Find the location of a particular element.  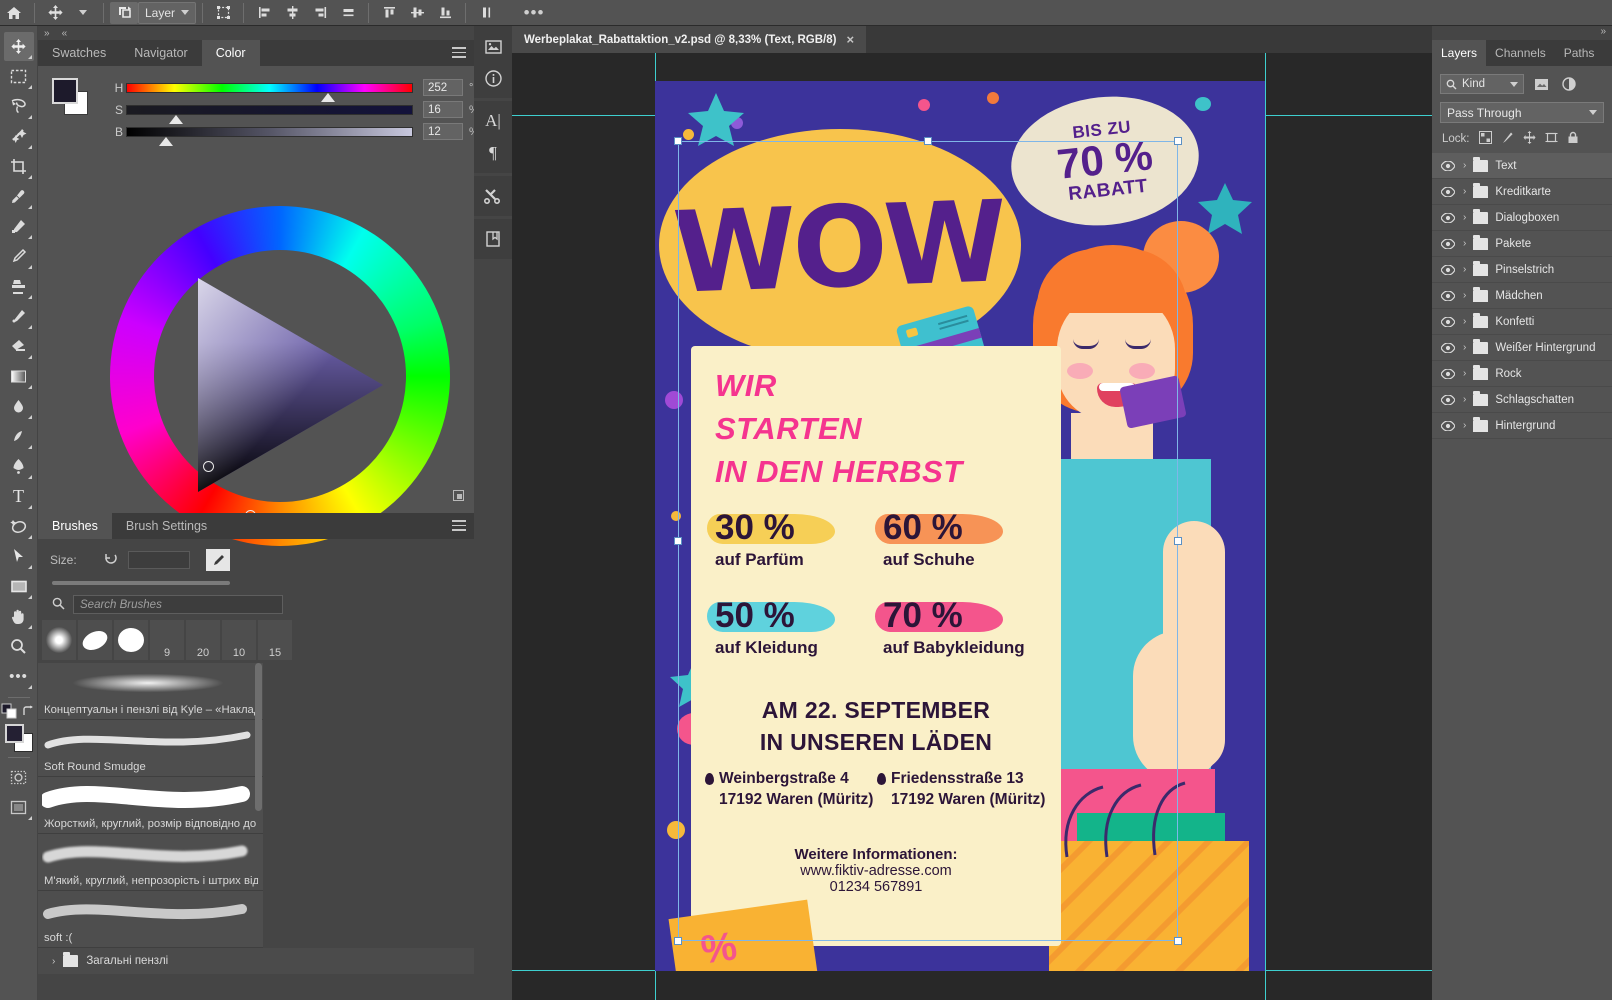

saturation-value-field: 16 is located at coordinates (443, 109).